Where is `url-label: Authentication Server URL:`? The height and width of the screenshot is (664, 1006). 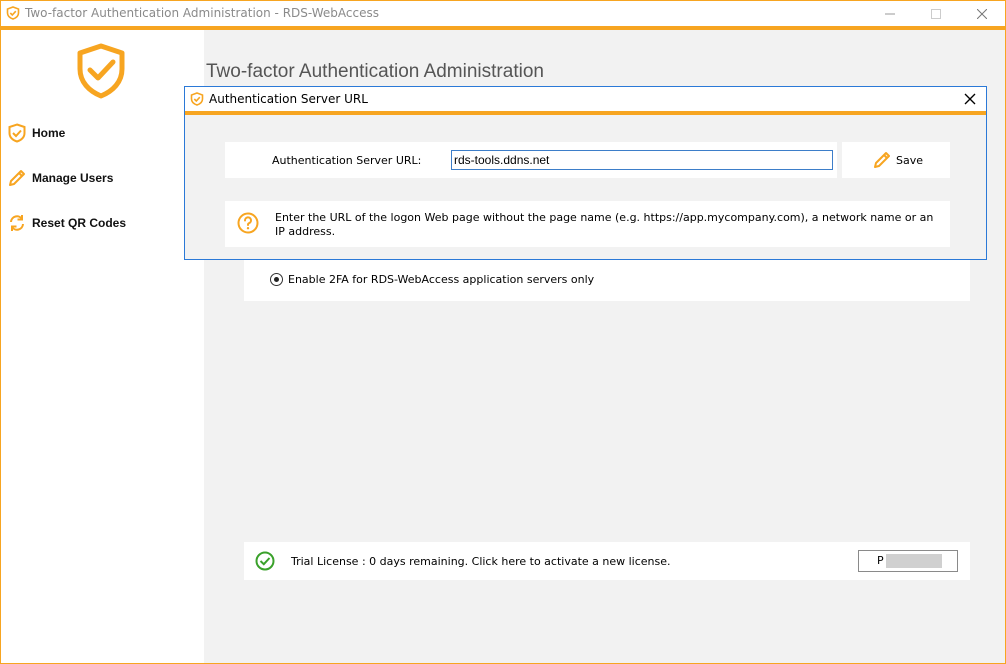 url-label: Authentication Server URL: is located at coordinates (347, 160).